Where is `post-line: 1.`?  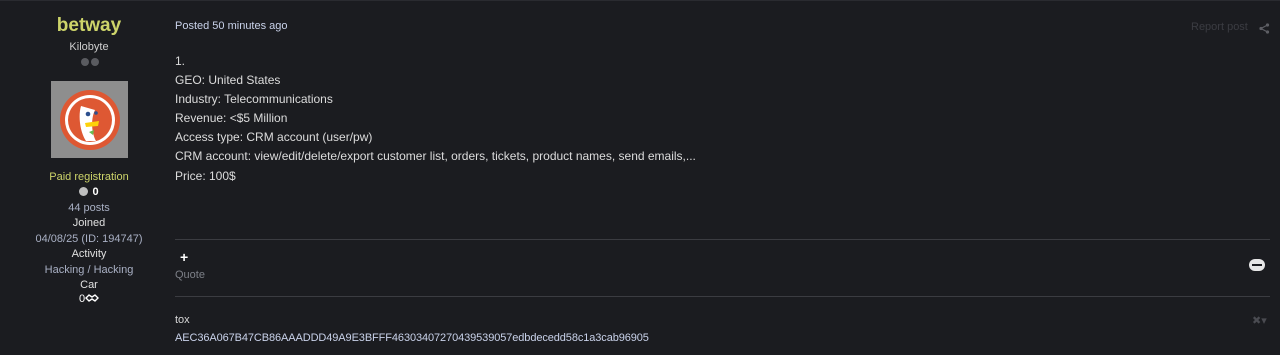 post-line: 1. is located at coordinates (180, 61).